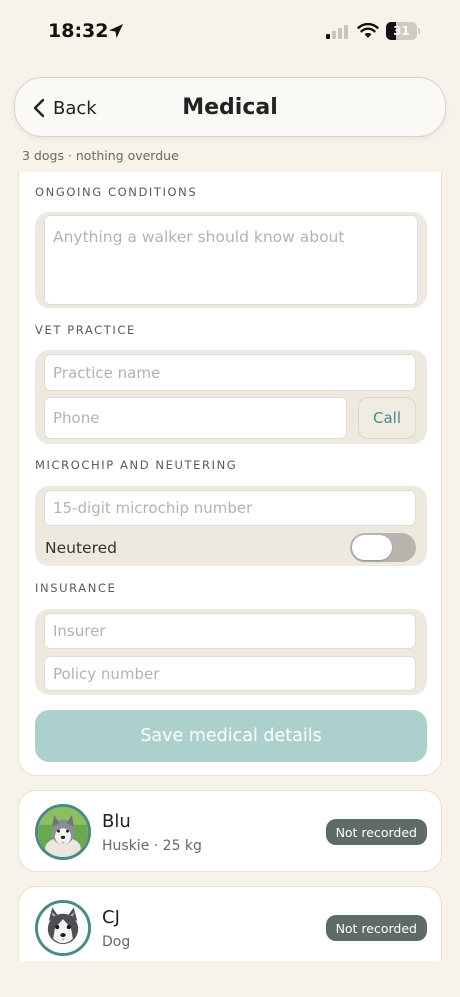 Image resolution: width=460 pixels, height=997 pixels. Describe the element at coordinates (116, 31) in the screenshot. I see `location-arrow-icon` at that location.